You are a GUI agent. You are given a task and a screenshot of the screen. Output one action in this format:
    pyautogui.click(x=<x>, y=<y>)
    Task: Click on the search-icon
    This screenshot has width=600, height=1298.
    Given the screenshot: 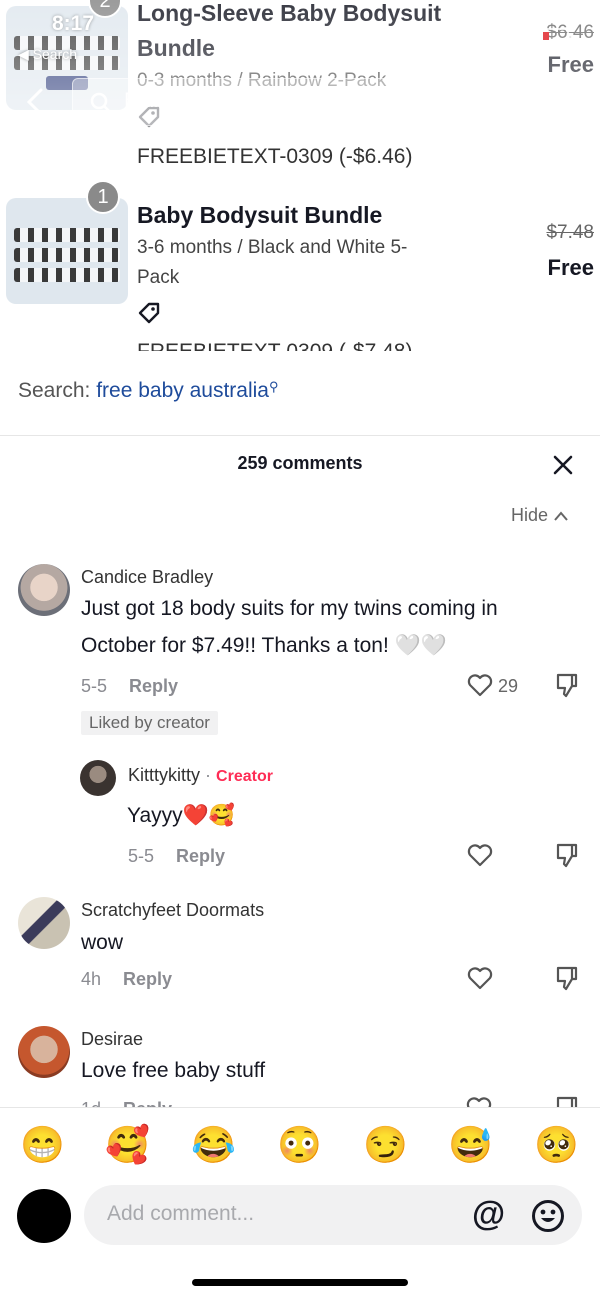 What is the action you would take?
    pyautogui.click(x=101, y=103)
    